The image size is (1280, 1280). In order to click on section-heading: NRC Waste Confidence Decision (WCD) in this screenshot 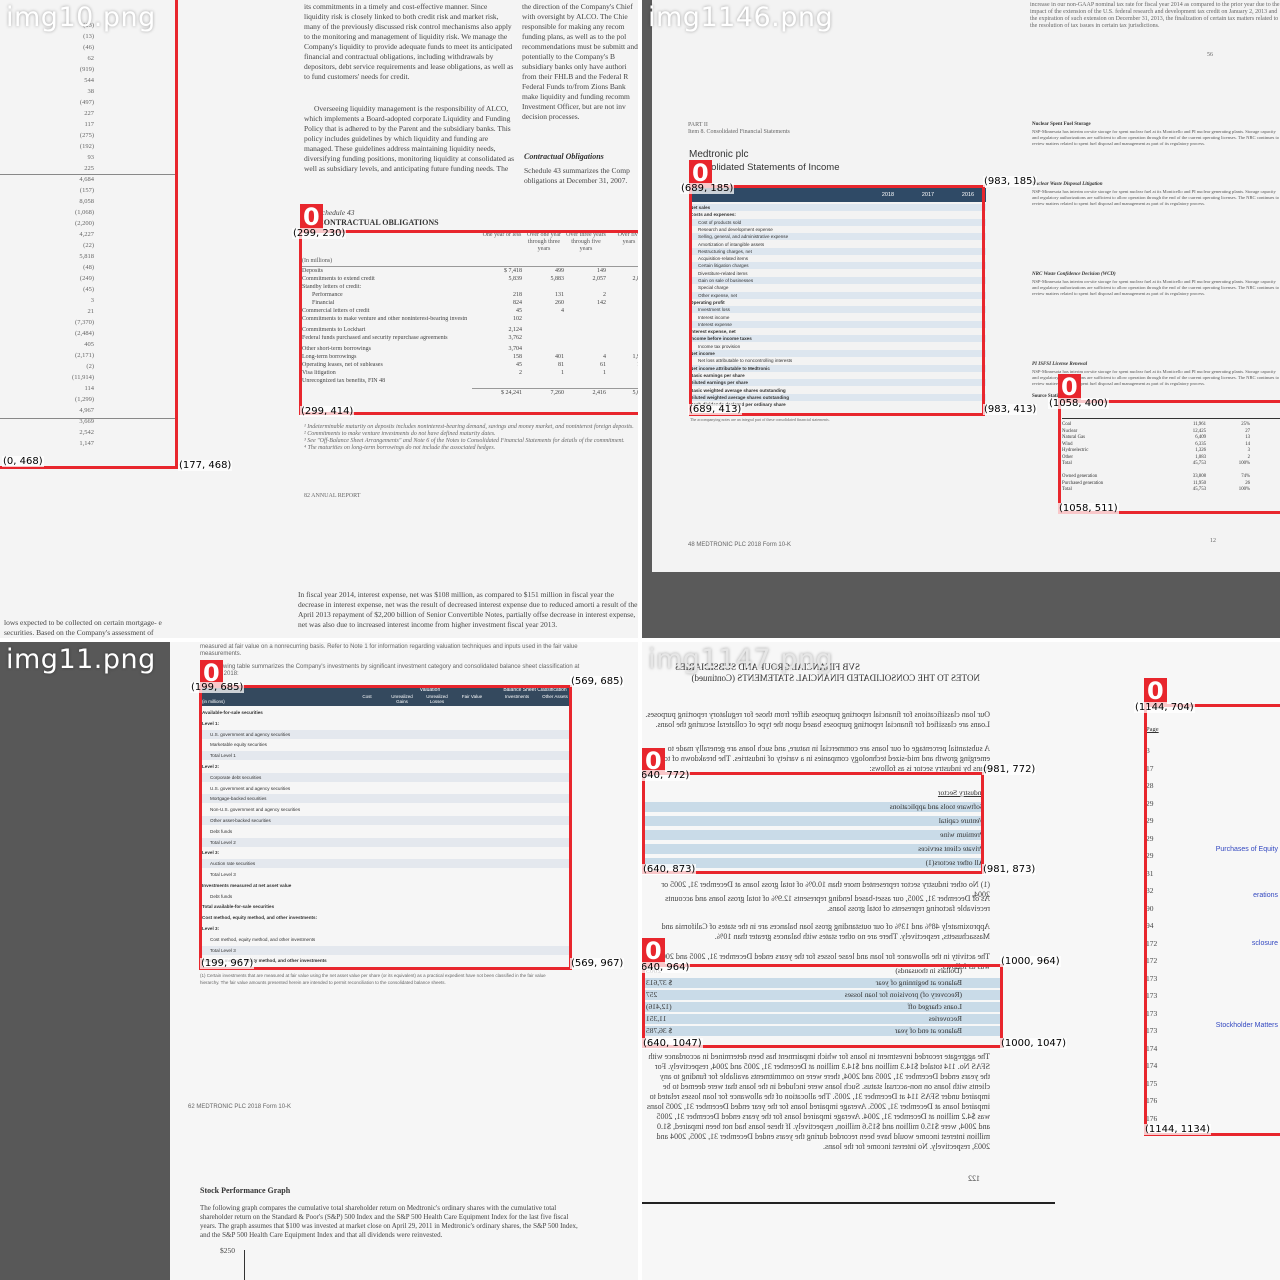, I will do `click(1074, 274)`.